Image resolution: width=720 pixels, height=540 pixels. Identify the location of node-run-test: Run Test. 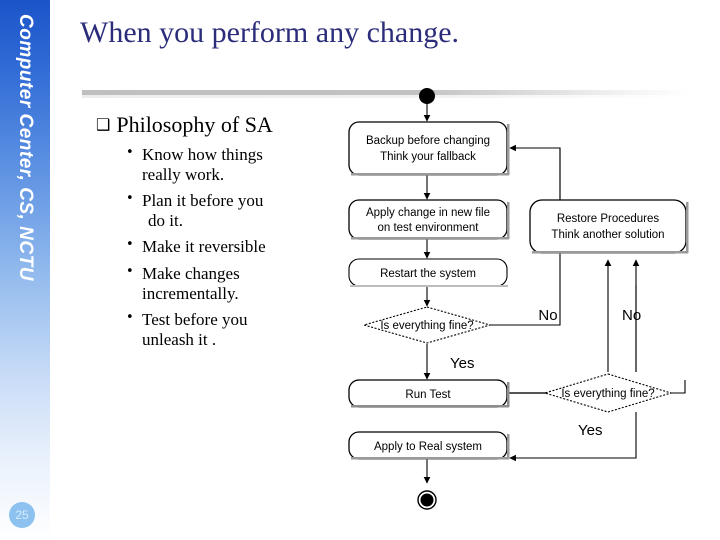
(429, 393).